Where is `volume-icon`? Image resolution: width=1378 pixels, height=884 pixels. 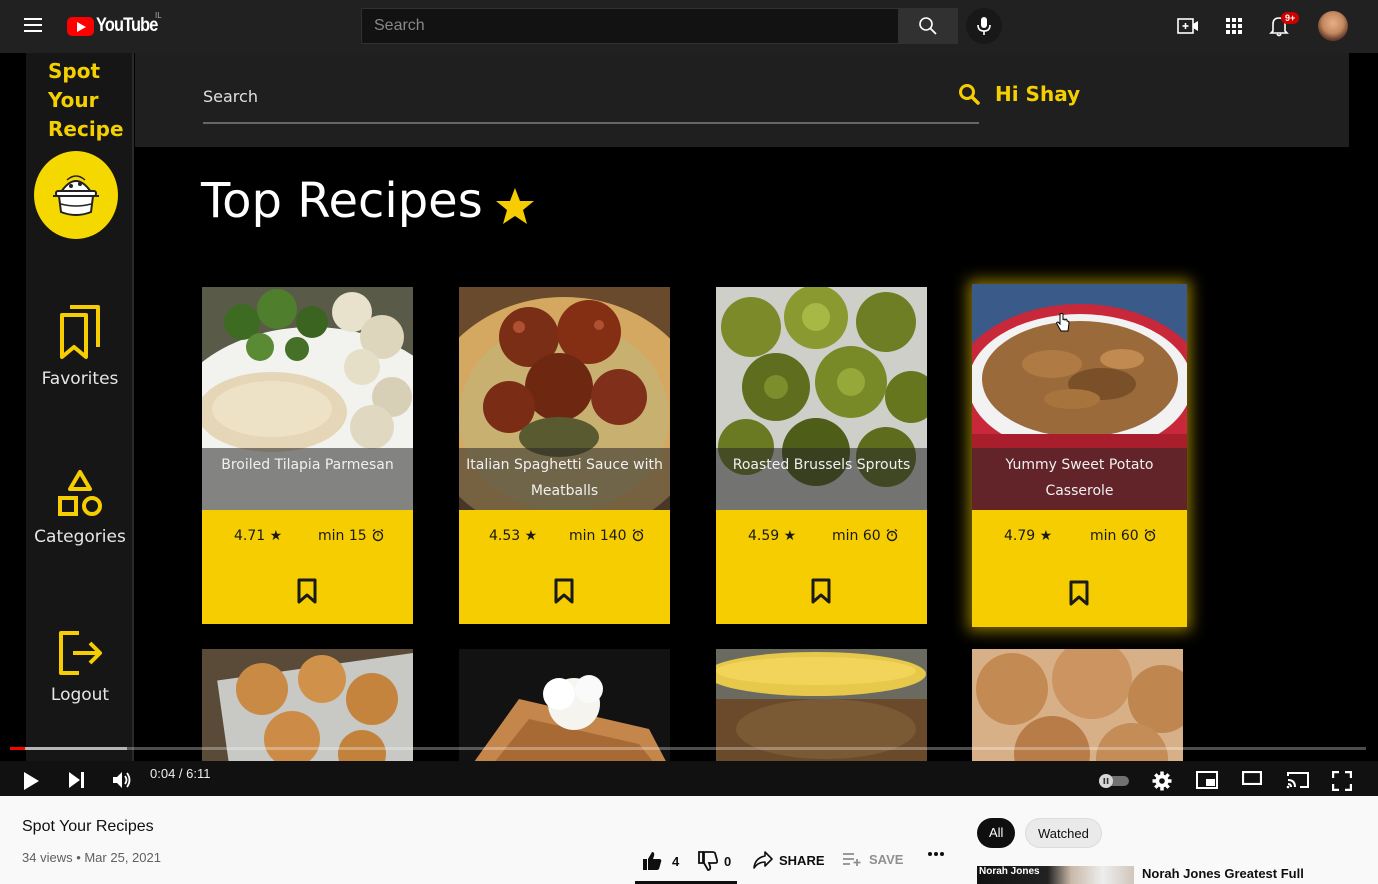
volume-icon is located at coordinates (122, 780).